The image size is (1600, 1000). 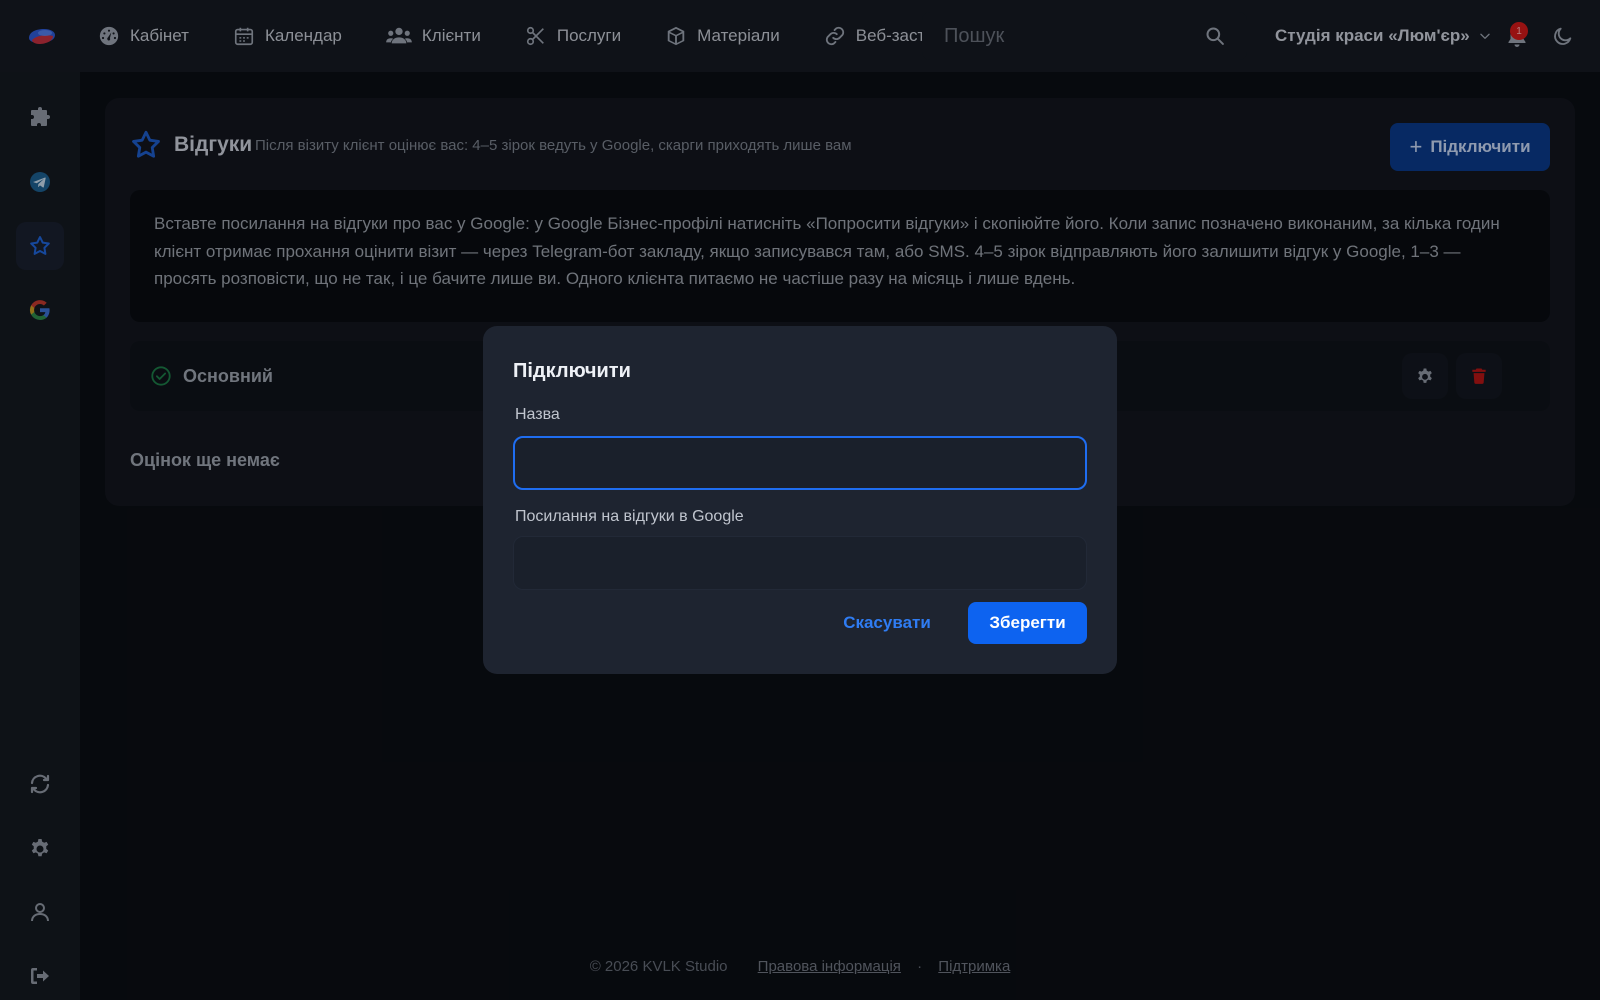 What do you see at coordinates (572, 371) in the screenshot?
I see `dialog-title: Підключити` at bounding box center [572, 371].